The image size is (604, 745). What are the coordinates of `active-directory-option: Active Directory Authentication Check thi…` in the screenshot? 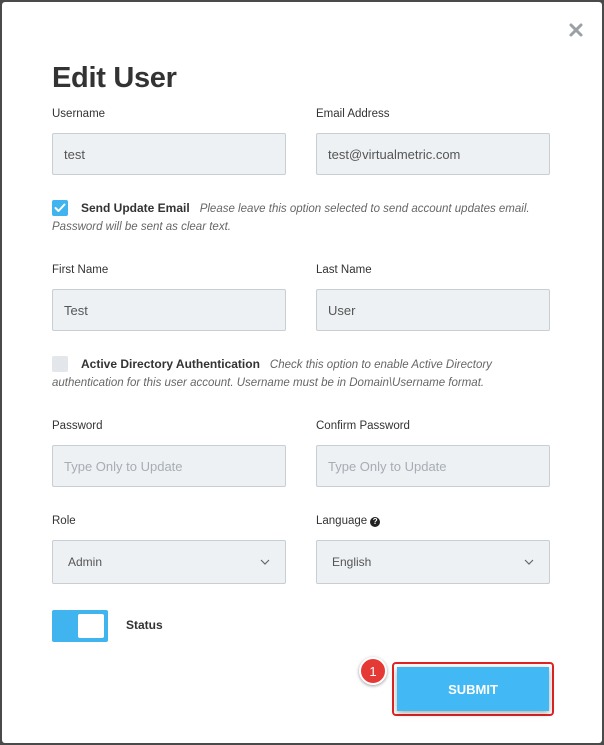 It's located at (302, 373).